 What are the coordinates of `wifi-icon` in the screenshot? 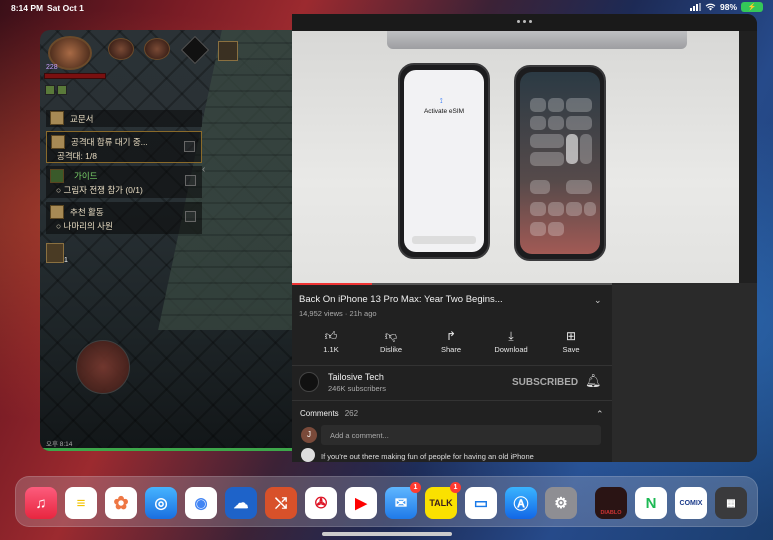 It's located at (710, 7).